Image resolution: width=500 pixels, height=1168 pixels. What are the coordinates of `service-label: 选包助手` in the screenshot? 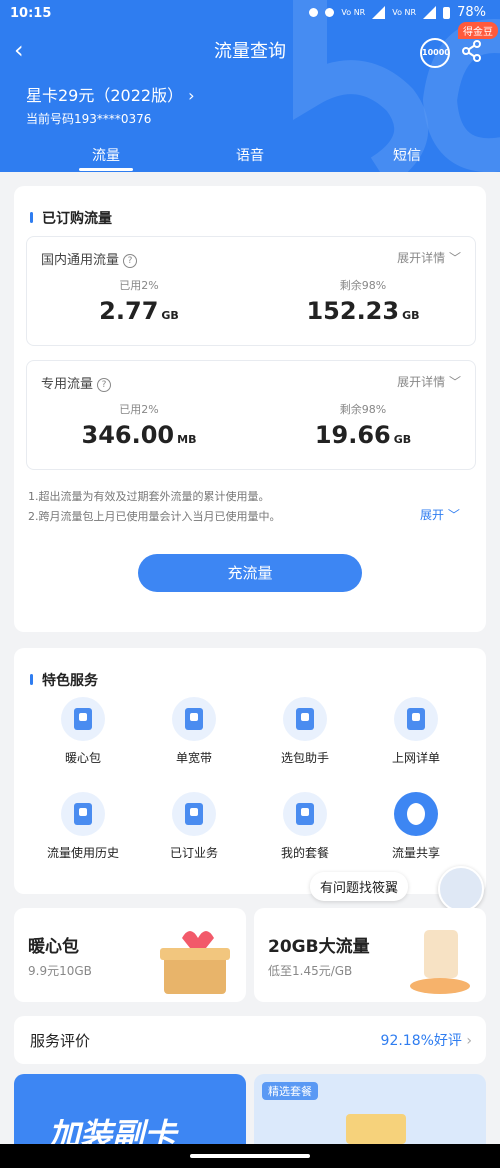 It's located at (304, 758).